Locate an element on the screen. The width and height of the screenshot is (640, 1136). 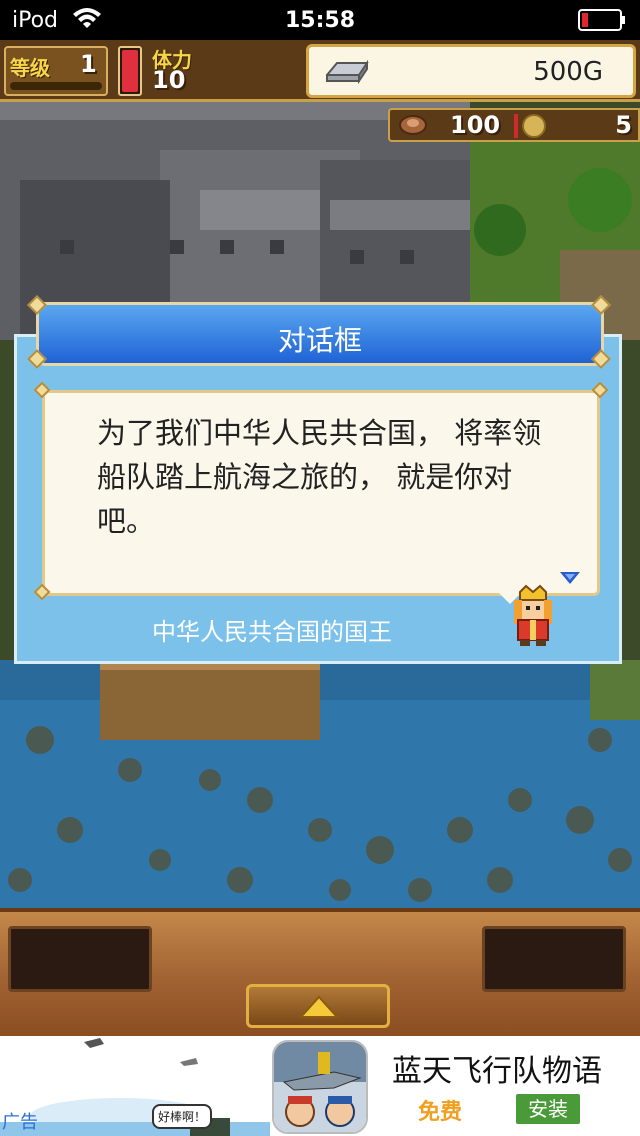
food-icon is located at coordinates (413, 125).